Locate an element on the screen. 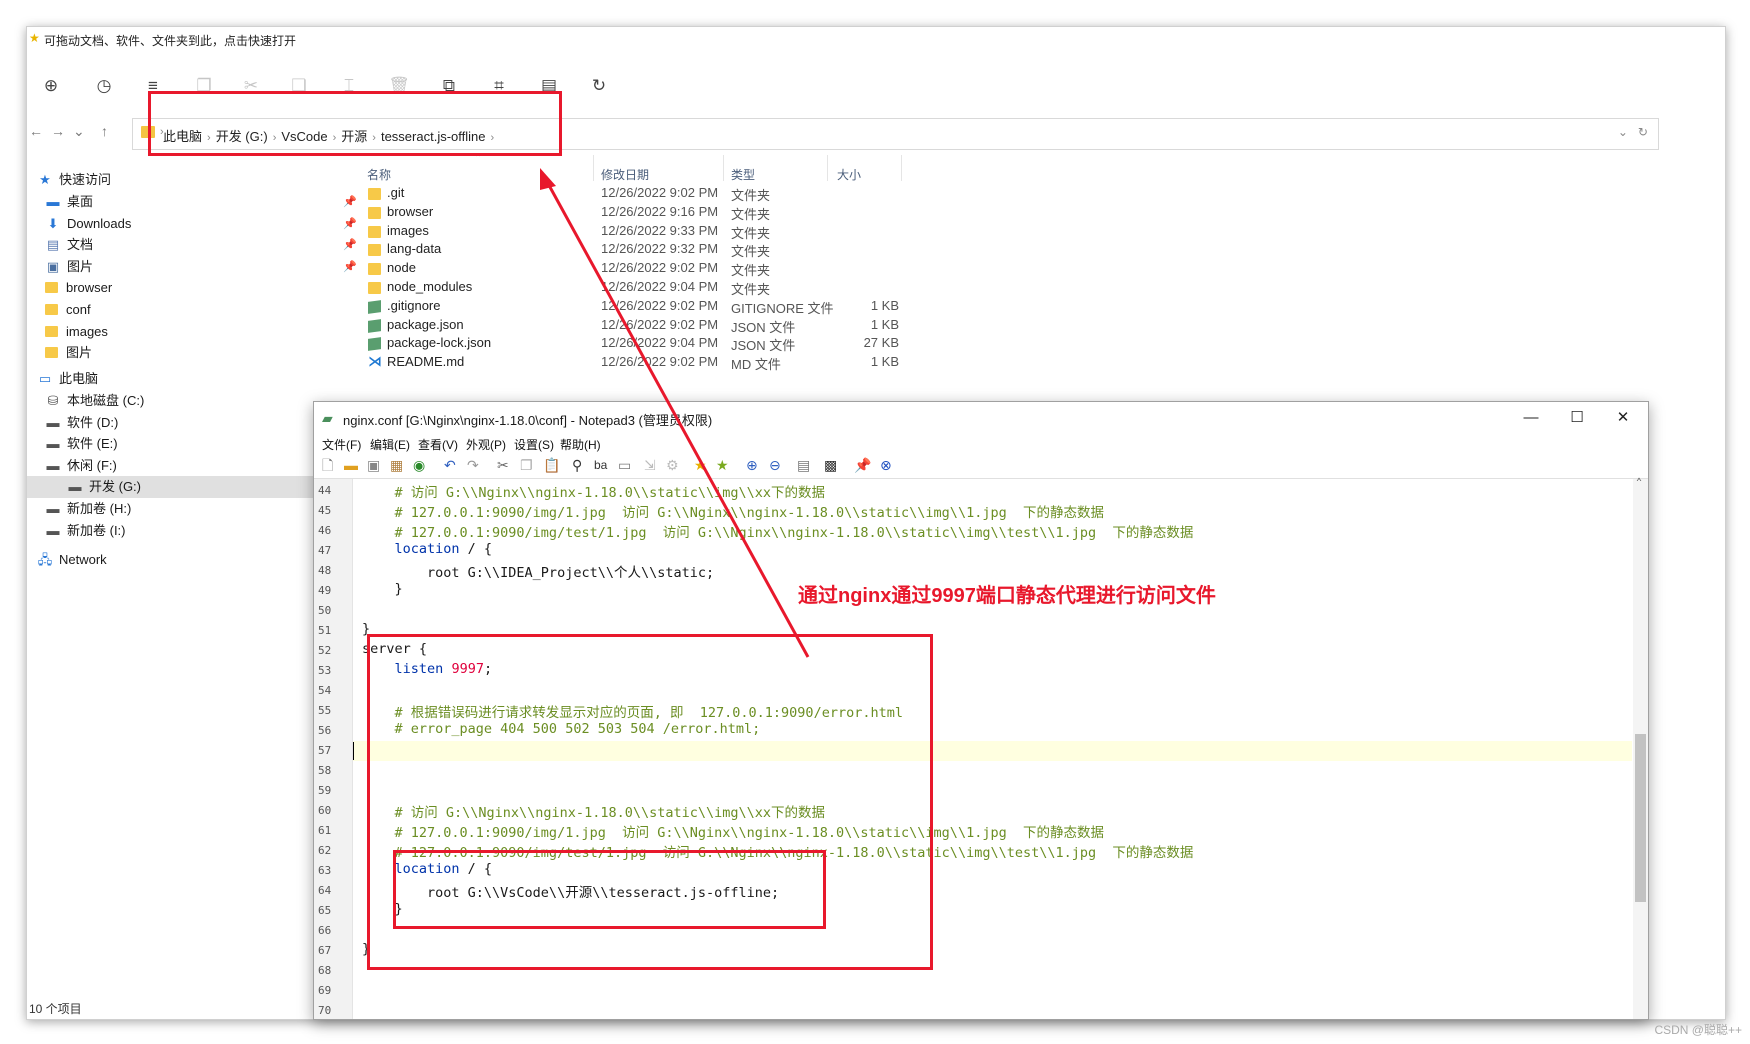 Image resolution: width=1750 pixels, height=1044 pixels. sidebar-item-drive: ▬ 开发 (G:) is located at coordinates (176, 487).